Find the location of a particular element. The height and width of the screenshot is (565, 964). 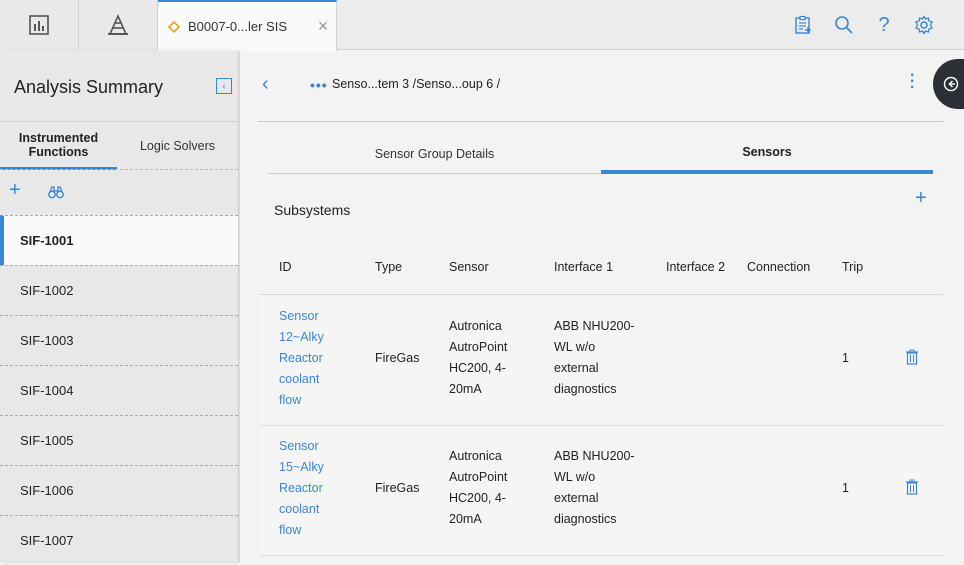

add-icon: + is located at coordinates (15, 190).